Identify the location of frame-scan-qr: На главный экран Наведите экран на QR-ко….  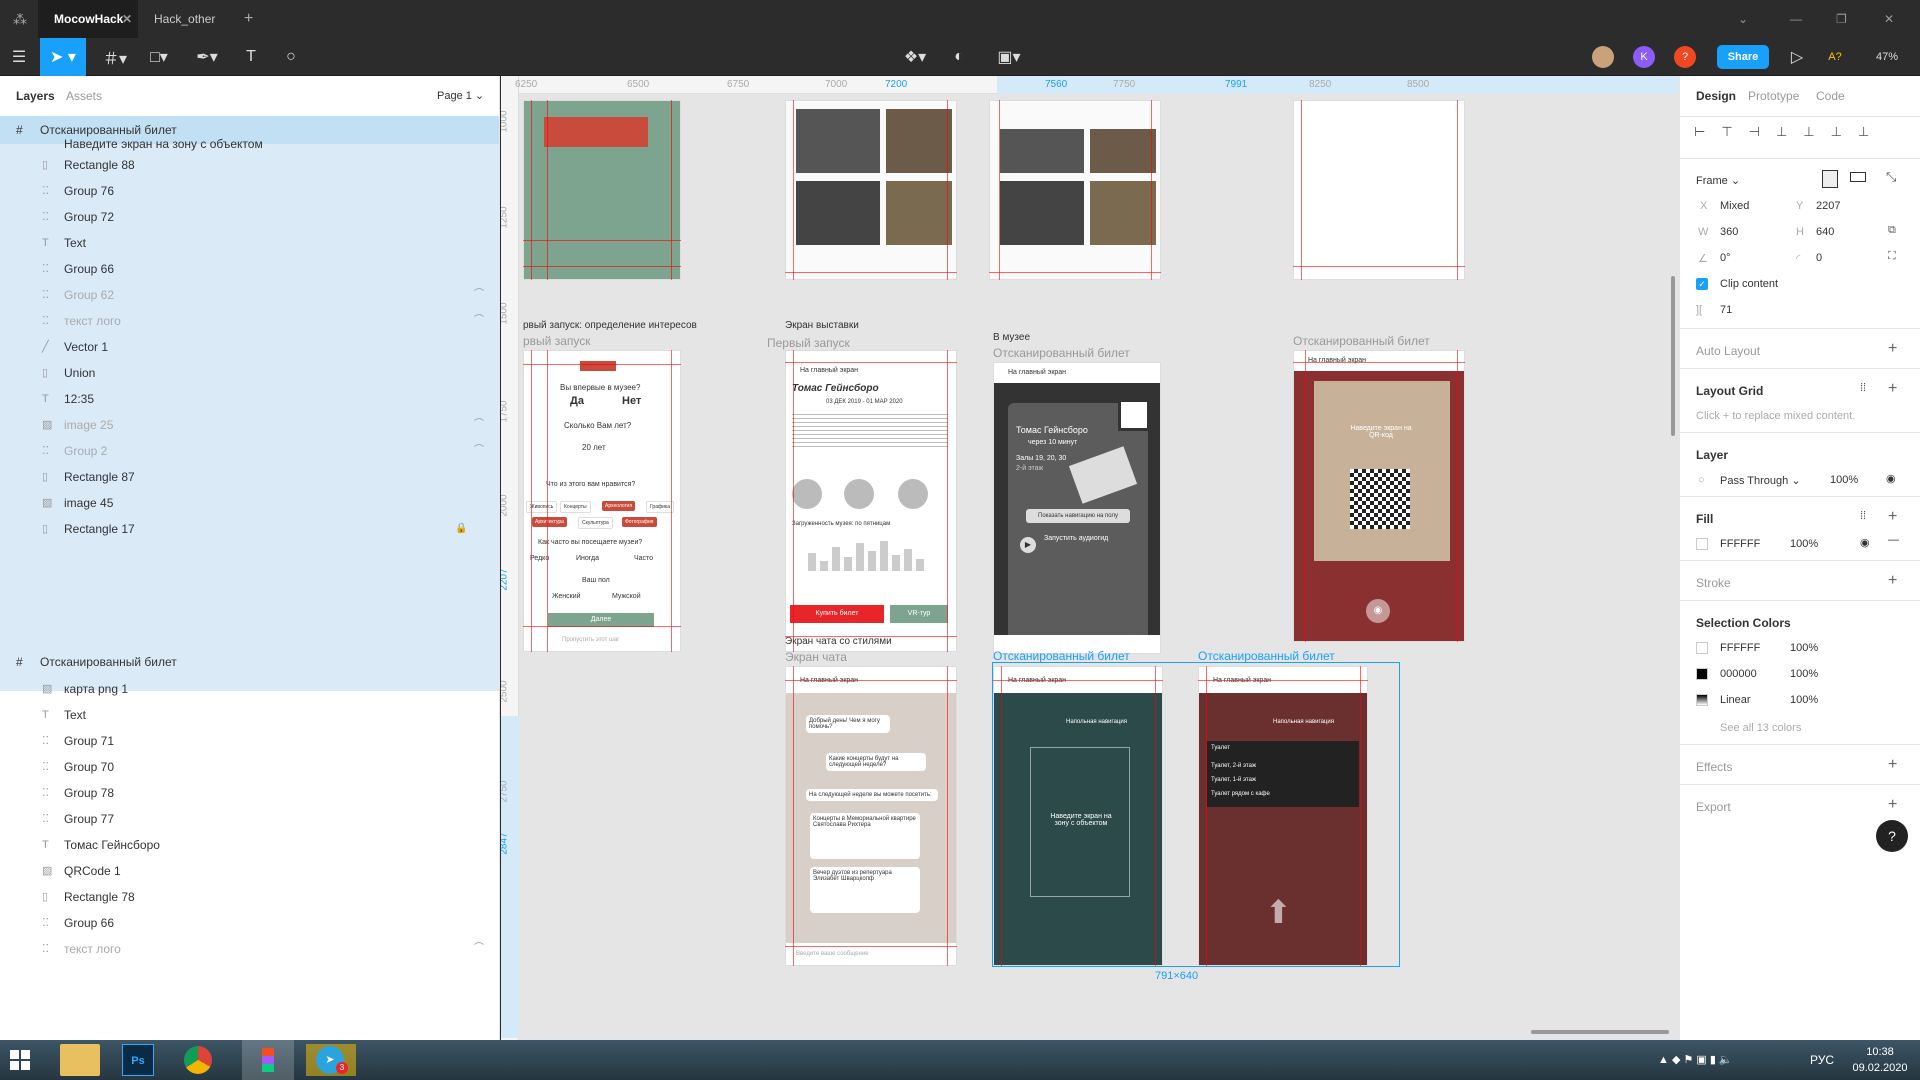
(1379, 496).